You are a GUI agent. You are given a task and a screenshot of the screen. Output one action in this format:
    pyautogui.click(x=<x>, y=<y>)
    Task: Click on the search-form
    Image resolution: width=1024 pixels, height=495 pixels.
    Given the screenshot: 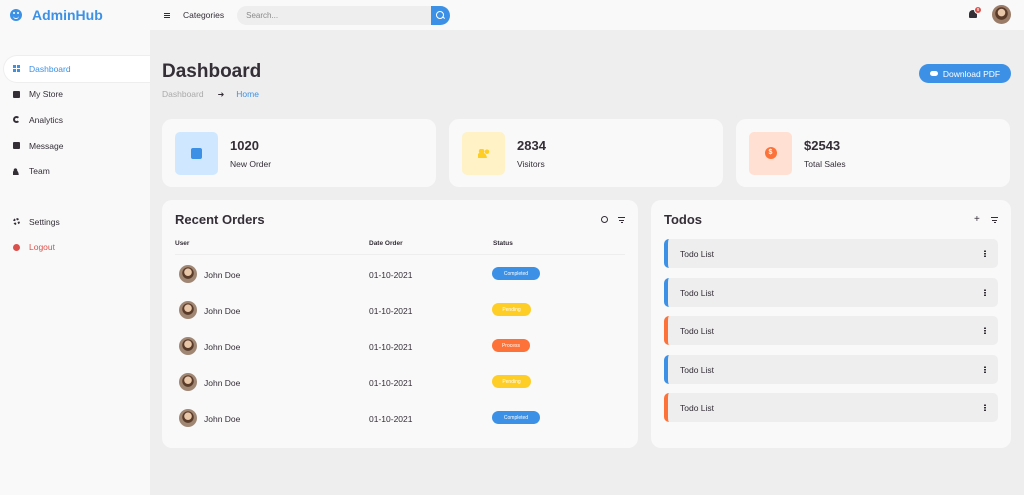 What is the action you would take?
    pyautogui.click(x=344, y=15)
    